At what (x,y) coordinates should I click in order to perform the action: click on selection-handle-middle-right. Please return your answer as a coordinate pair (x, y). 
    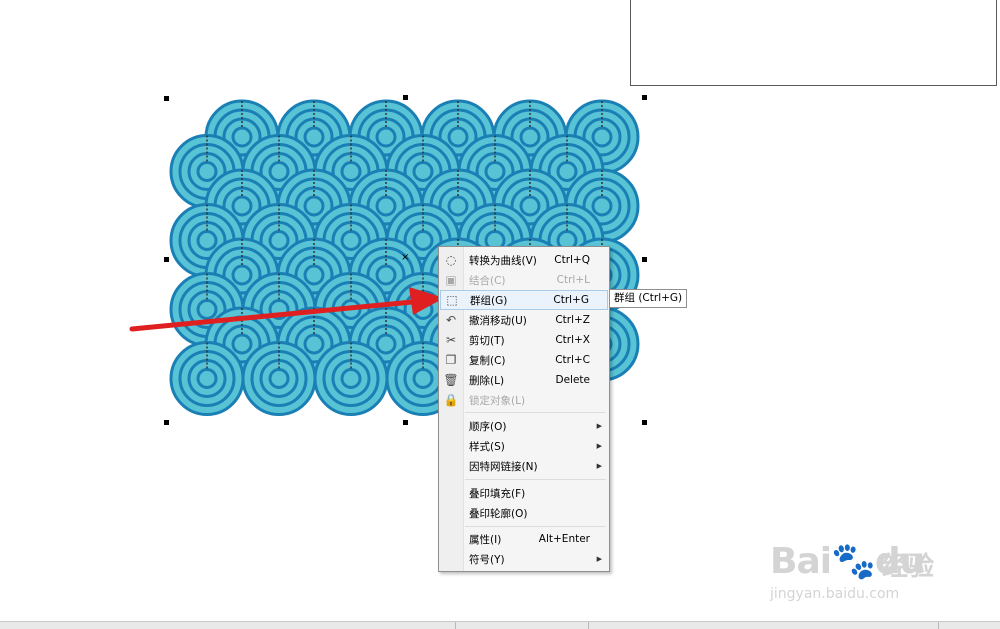
    Looking at the image, I should click on (644, 259).